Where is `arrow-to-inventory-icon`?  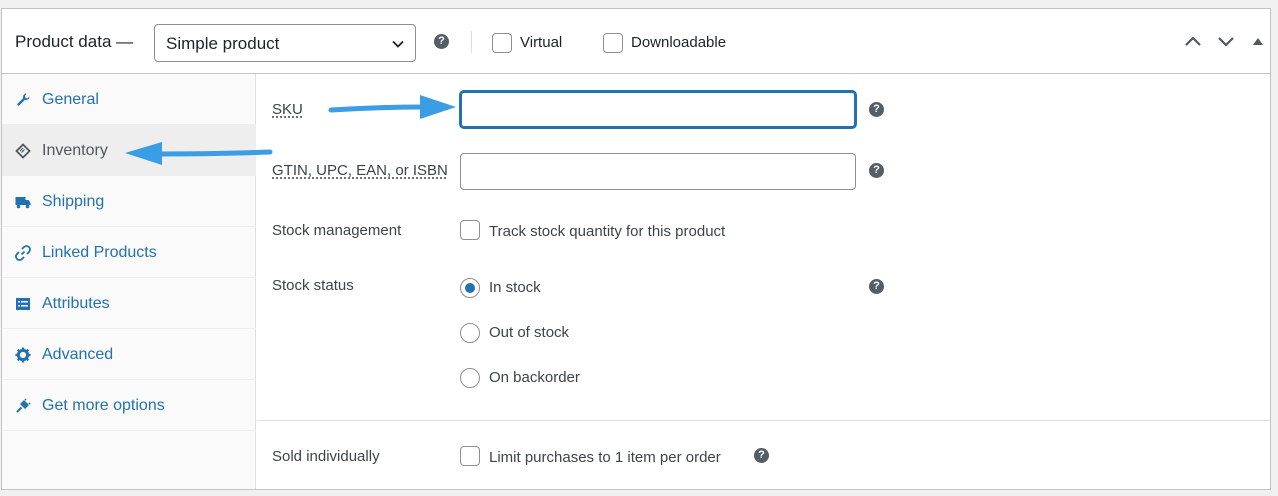
arrow-to-inventory-icon is located at coordinates (199, 153).